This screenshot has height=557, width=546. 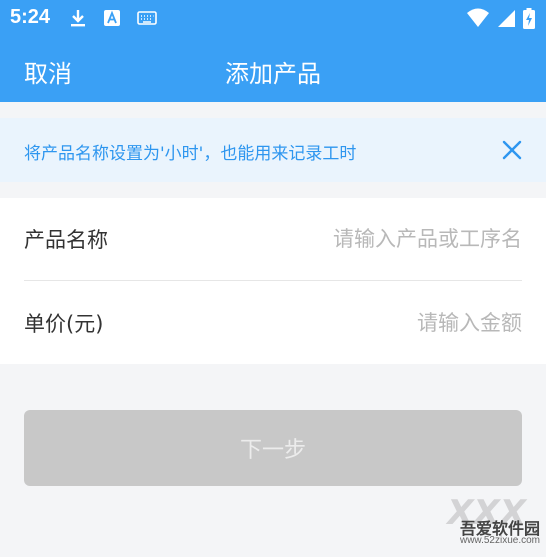 I want to click on unit-price-label: 单价(元), so click(x=64, y=324).